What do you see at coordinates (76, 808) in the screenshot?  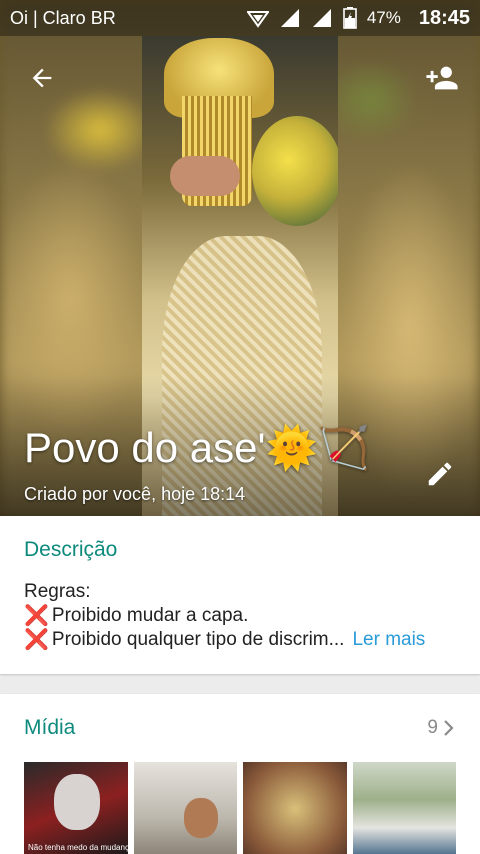 I see `media-thumbnail: Não tenha medo da mudança` at bounding box center [76, 808].